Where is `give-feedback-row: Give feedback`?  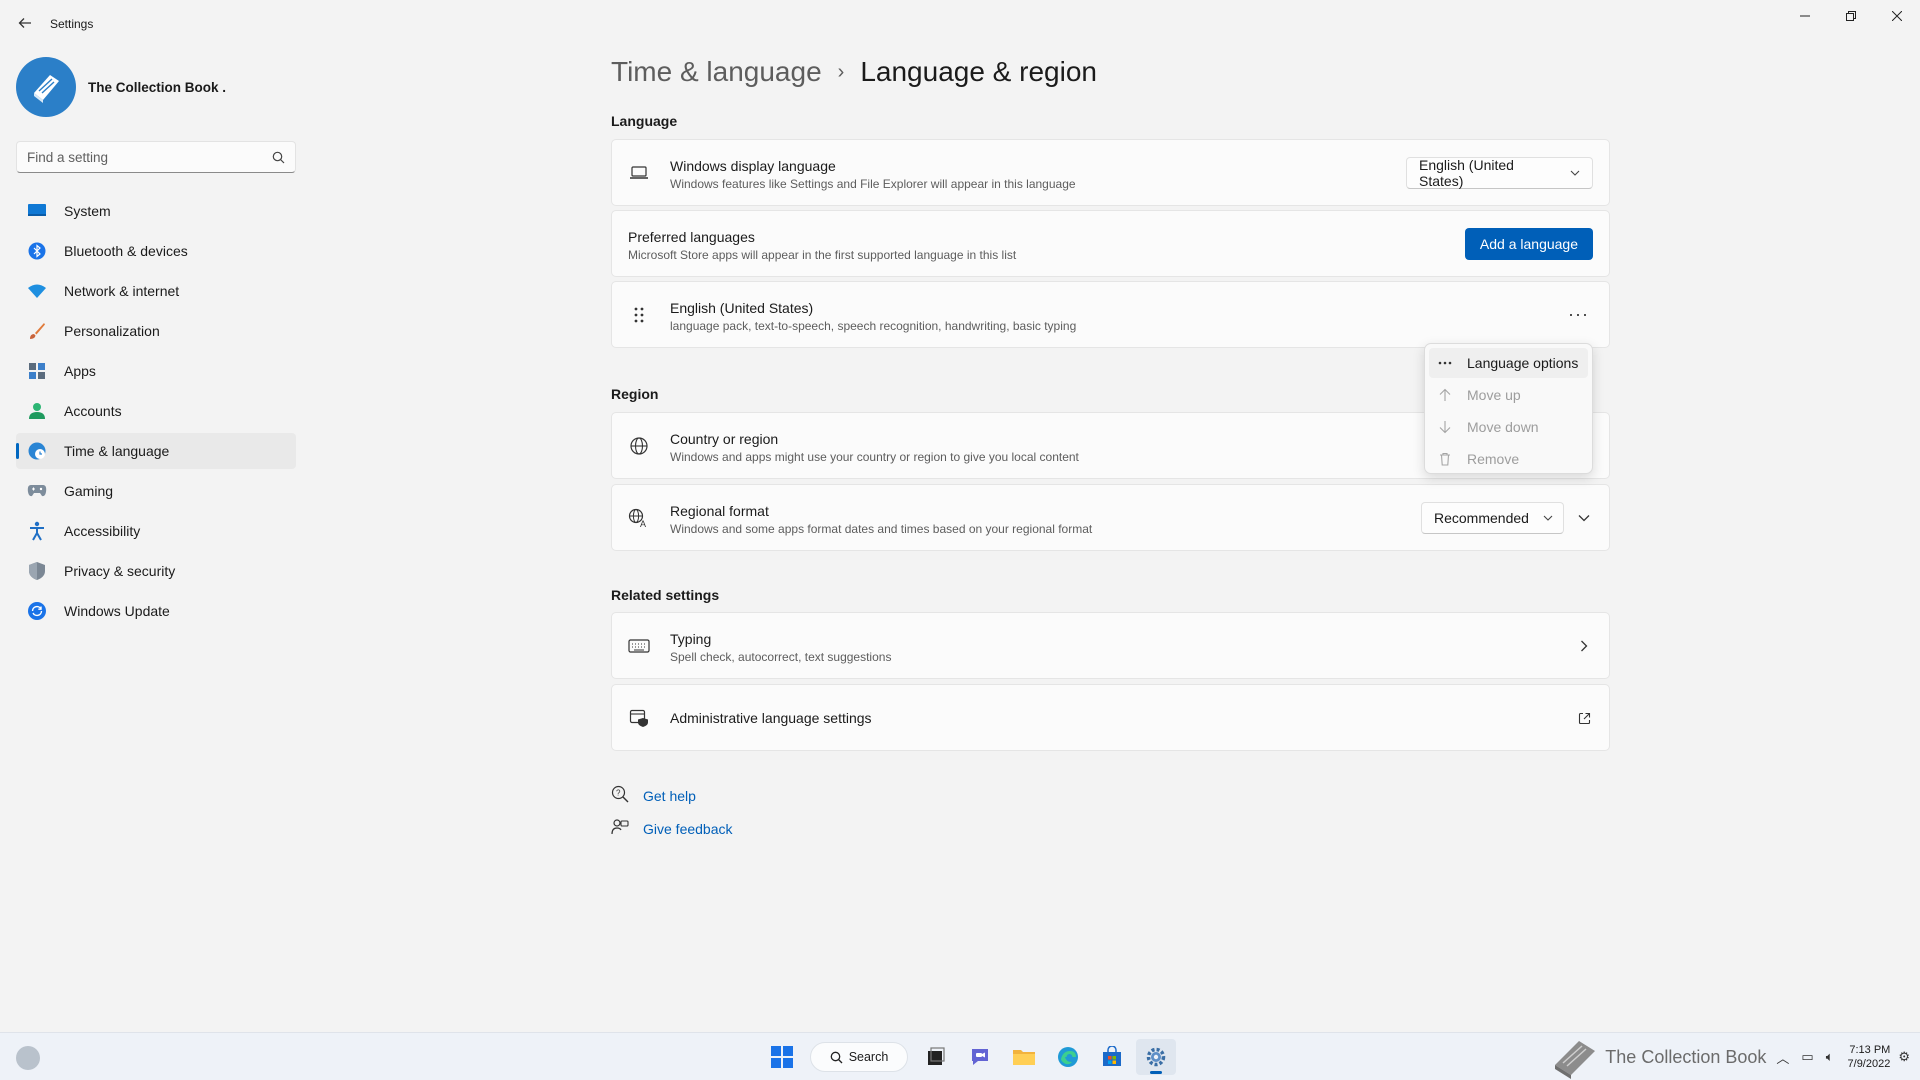 give-feedback-row: Give feedback is located at coordinates (672, 828).